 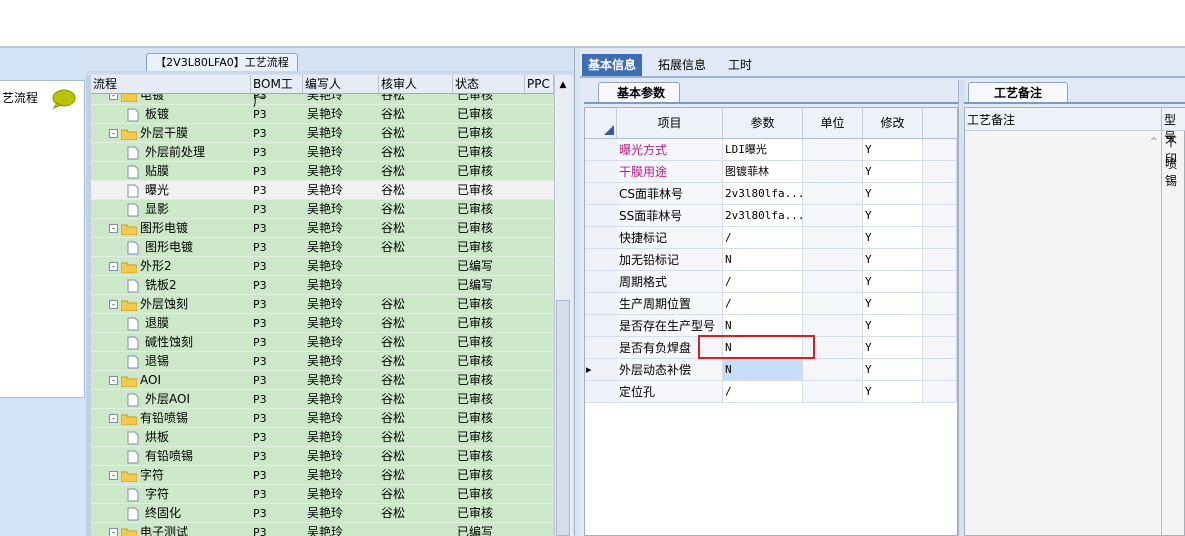 What do you see at coordinates (416, 84) in the screenshot?
I see `col-header-reviewer: 核审人` at bounding box center [416, 84].